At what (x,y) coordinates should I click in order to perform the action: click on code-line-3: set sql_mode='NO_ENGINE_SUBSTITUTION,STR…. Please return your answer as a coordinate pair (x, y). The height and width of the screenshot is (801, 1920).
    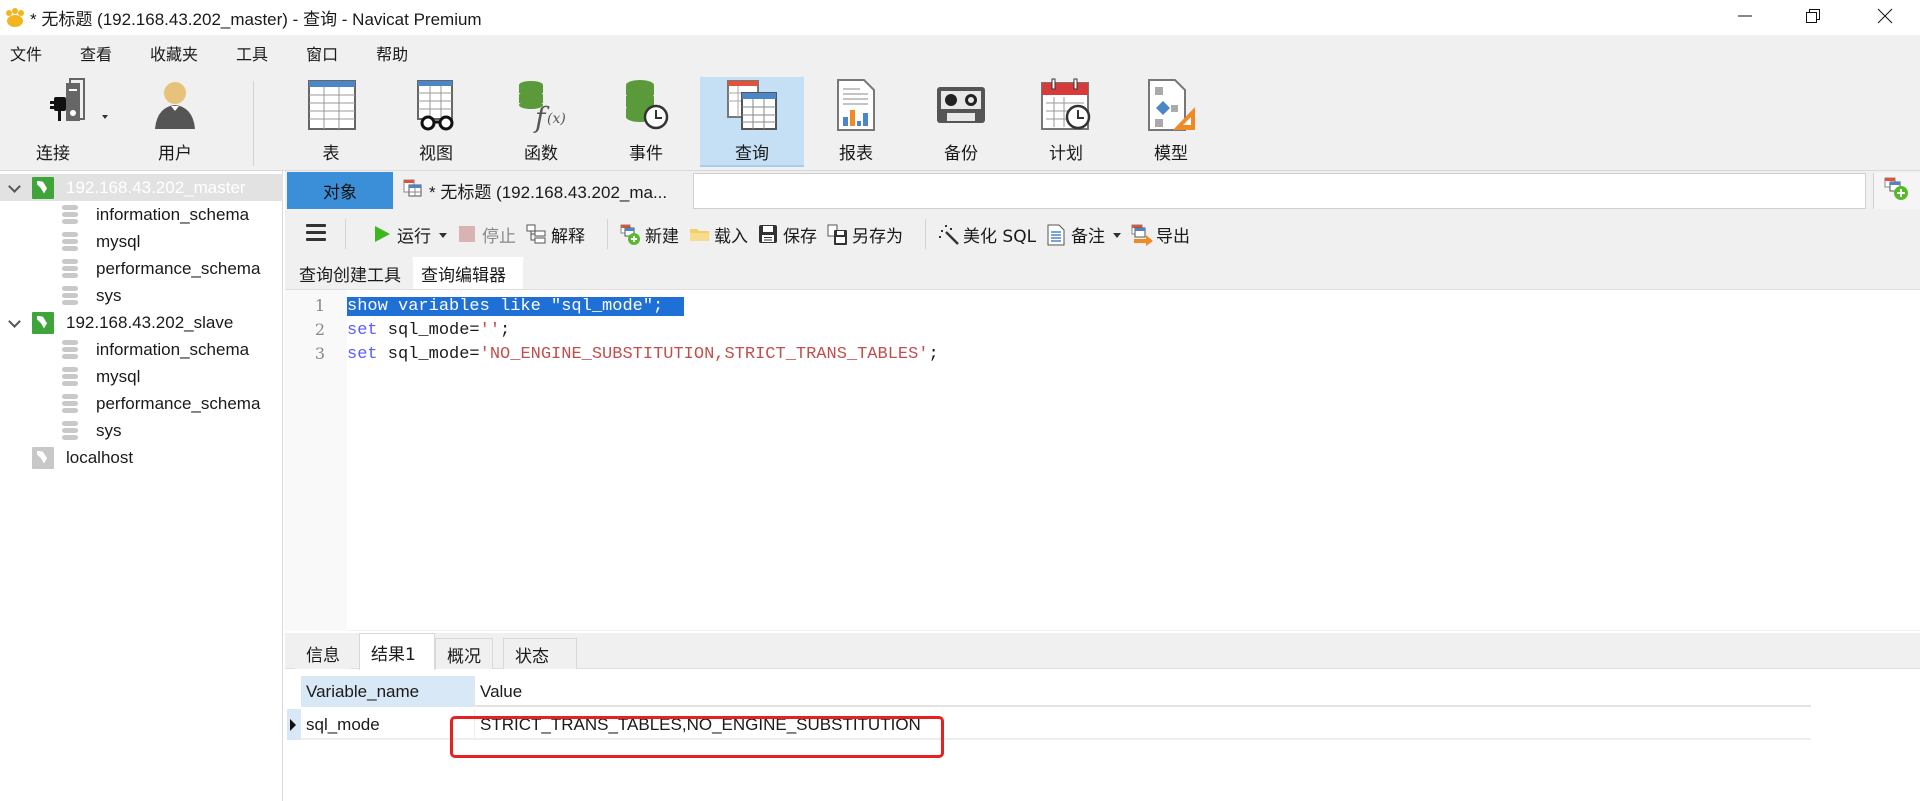
    Looking at the image, I should click on (643, 355).